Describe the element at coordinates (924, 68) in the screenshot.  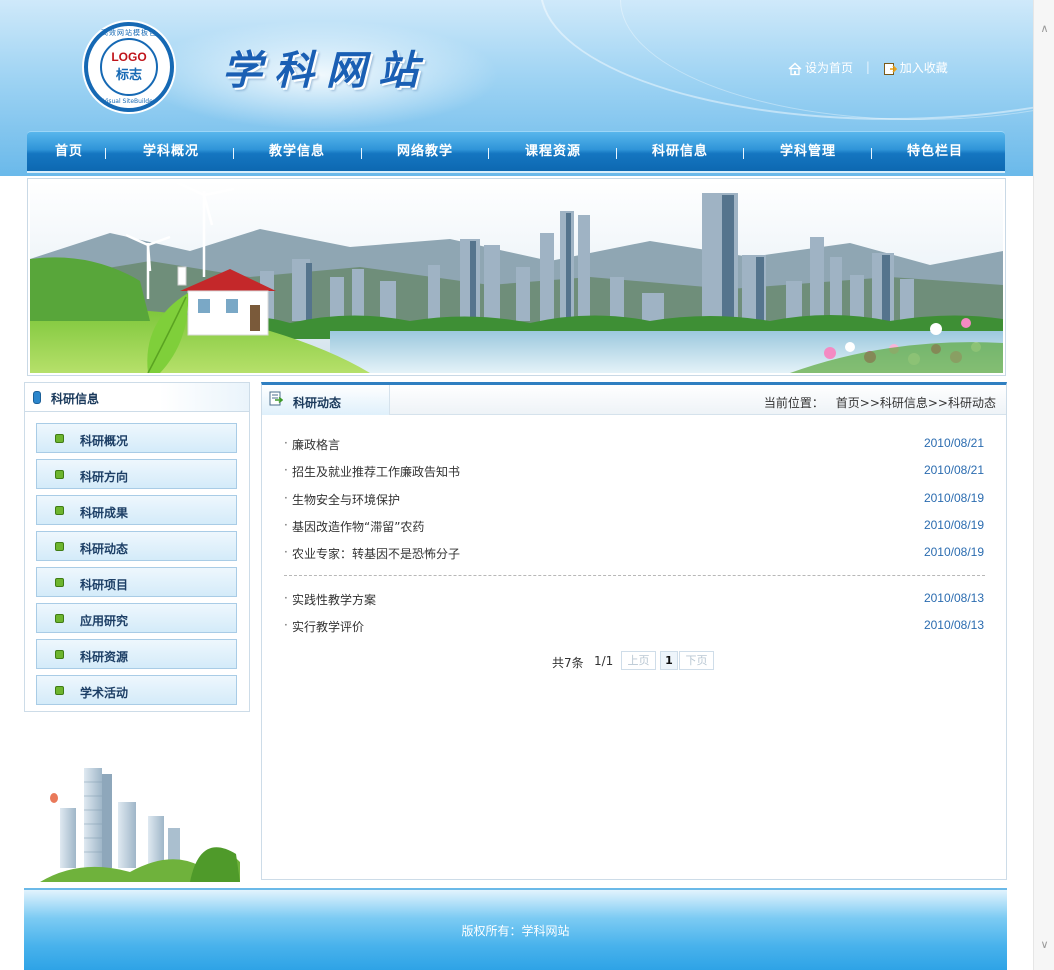
I see `add-favorite-label: 加入收藏` at that location.